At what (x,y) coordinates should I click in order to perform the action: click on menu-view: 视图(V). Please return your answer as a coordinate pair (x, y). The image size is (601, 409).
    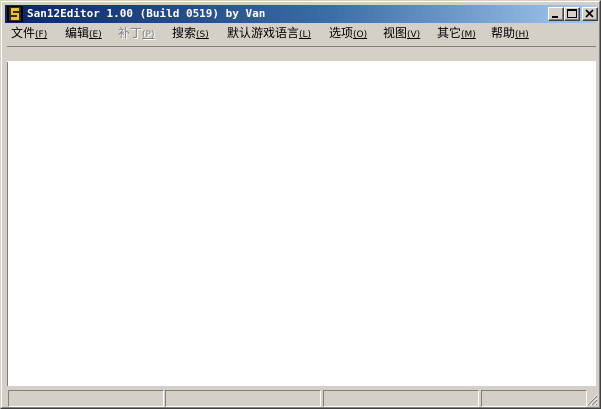
    Looking at the image, I should click on (401, 33).